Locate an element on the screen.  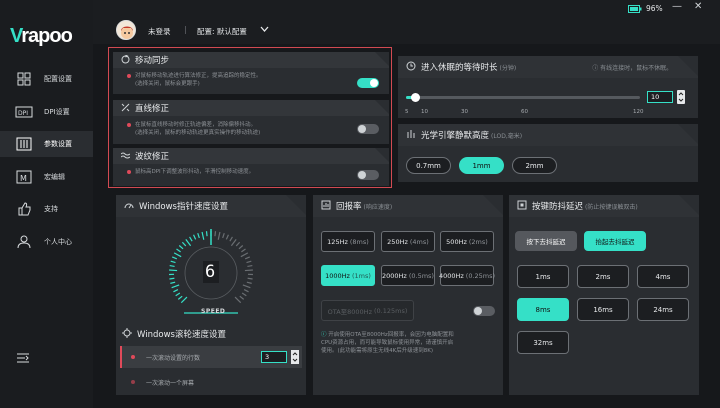
rapoo-logo: Vrapoo is located at coordinates (41, 36).